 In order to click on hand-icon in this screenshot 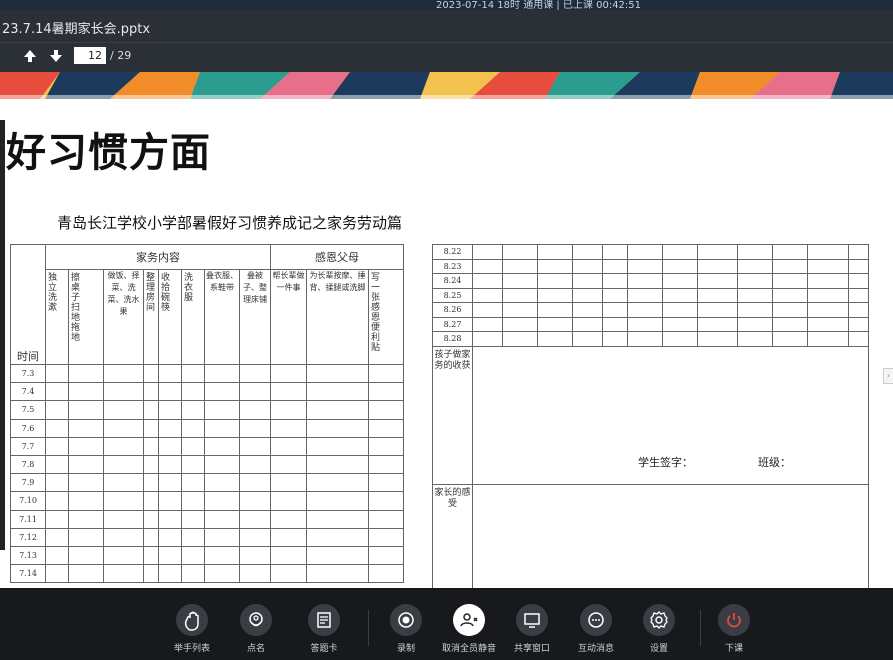, I will do `click(192, 620)`.